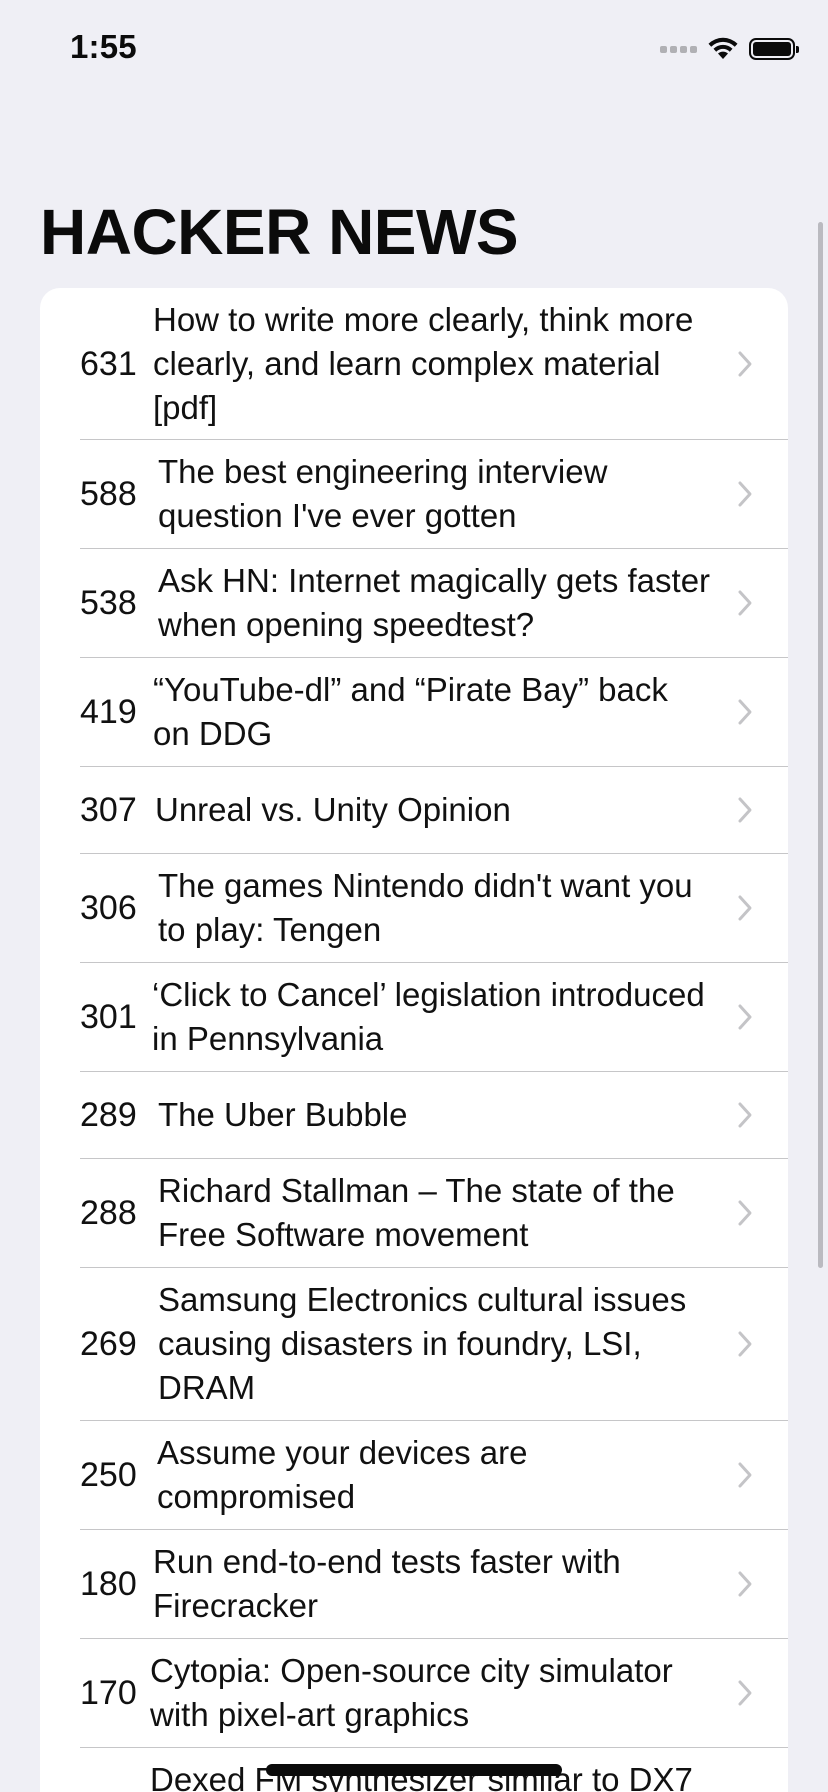 The width and height of the screenshot is (828, 1792). I want to click on battery-icon, so click(774, 49).